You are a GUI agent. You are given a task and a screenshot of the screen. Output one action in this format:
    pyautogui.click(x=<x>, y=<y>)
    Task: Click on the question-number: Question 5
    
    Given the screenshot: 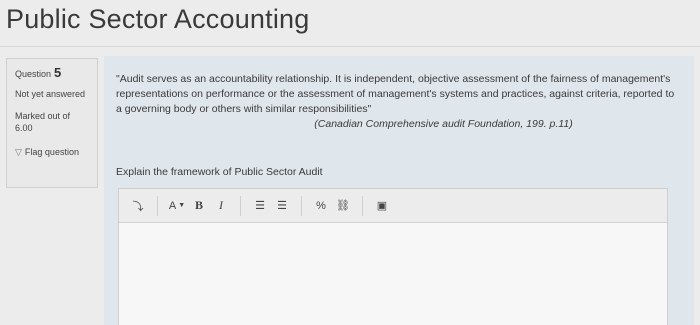 What is the action you would take?
    pyautogui.click(x=52, y=72)
    